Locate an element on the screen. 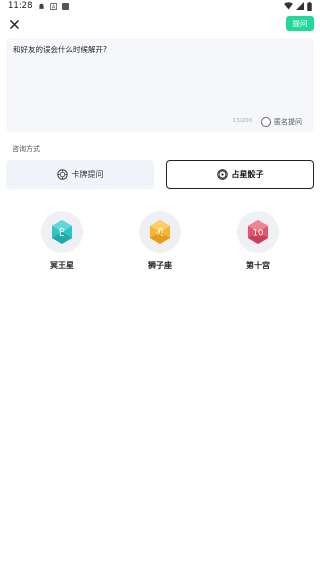 The height and width of the screenshot is (569, 320). notification-ghost-icon is located at coordinates (41, 6).